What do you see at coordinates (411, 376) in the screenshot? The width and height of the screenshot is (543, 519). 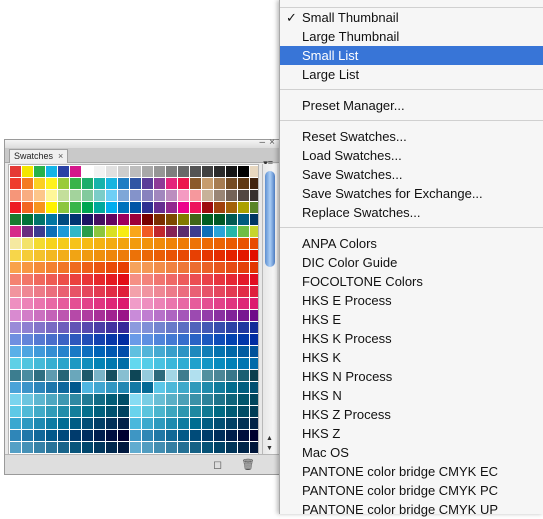 I see `menu-item-hks-n-process: HKS N Process` at bounding box center [411, 376].